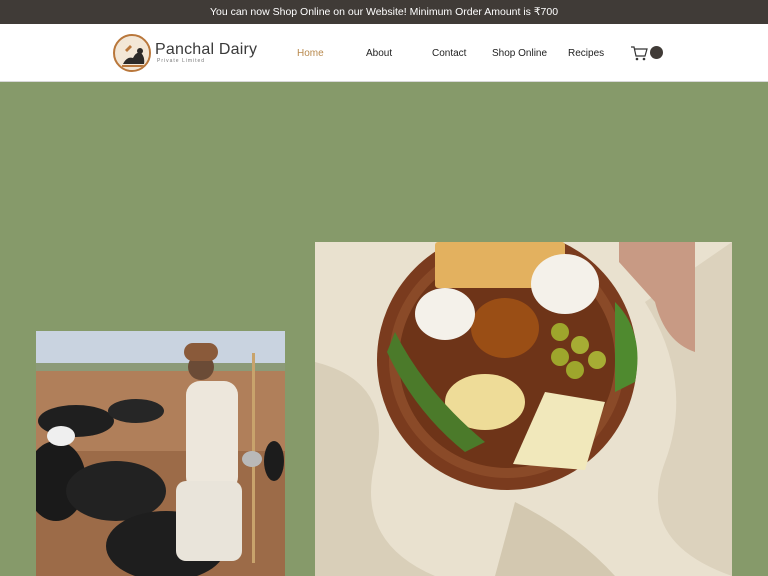 The image size is (768, 576). I want to click on shepherd-goats-image, so click(160, 453).